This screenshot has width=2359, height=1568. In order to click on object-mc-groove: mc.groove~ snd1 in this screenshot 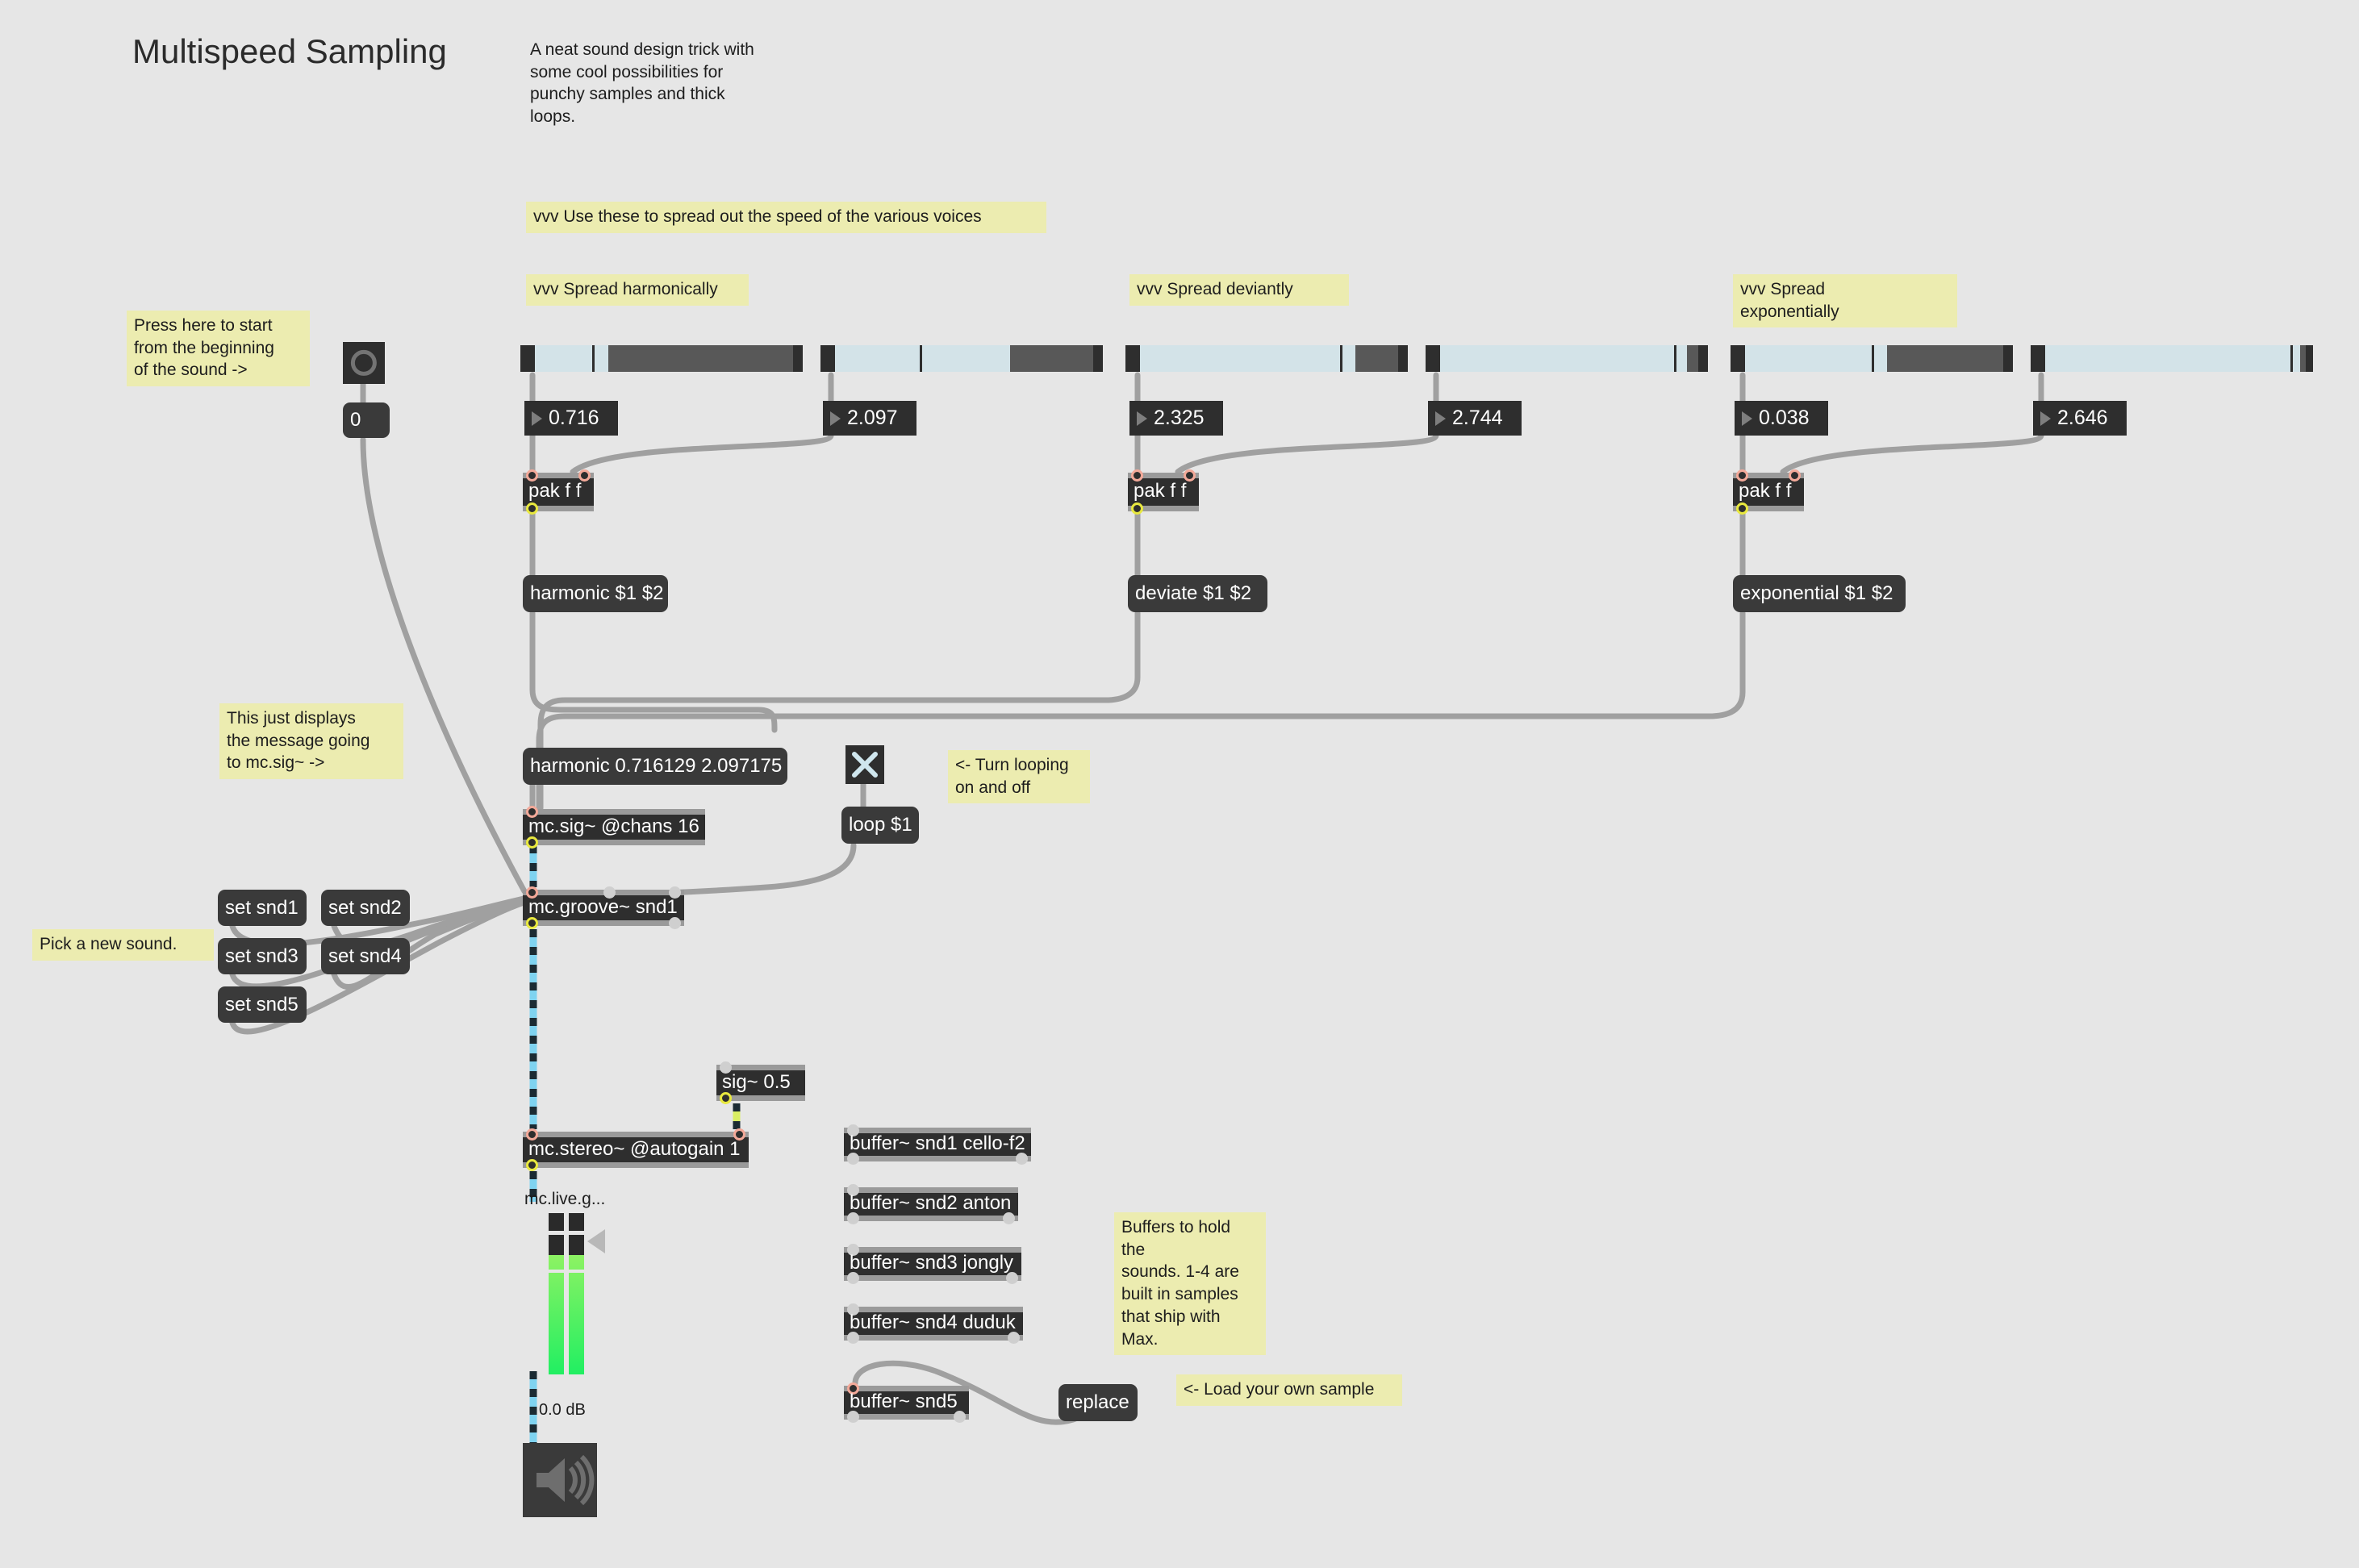, I will do `click(603, 908)`.